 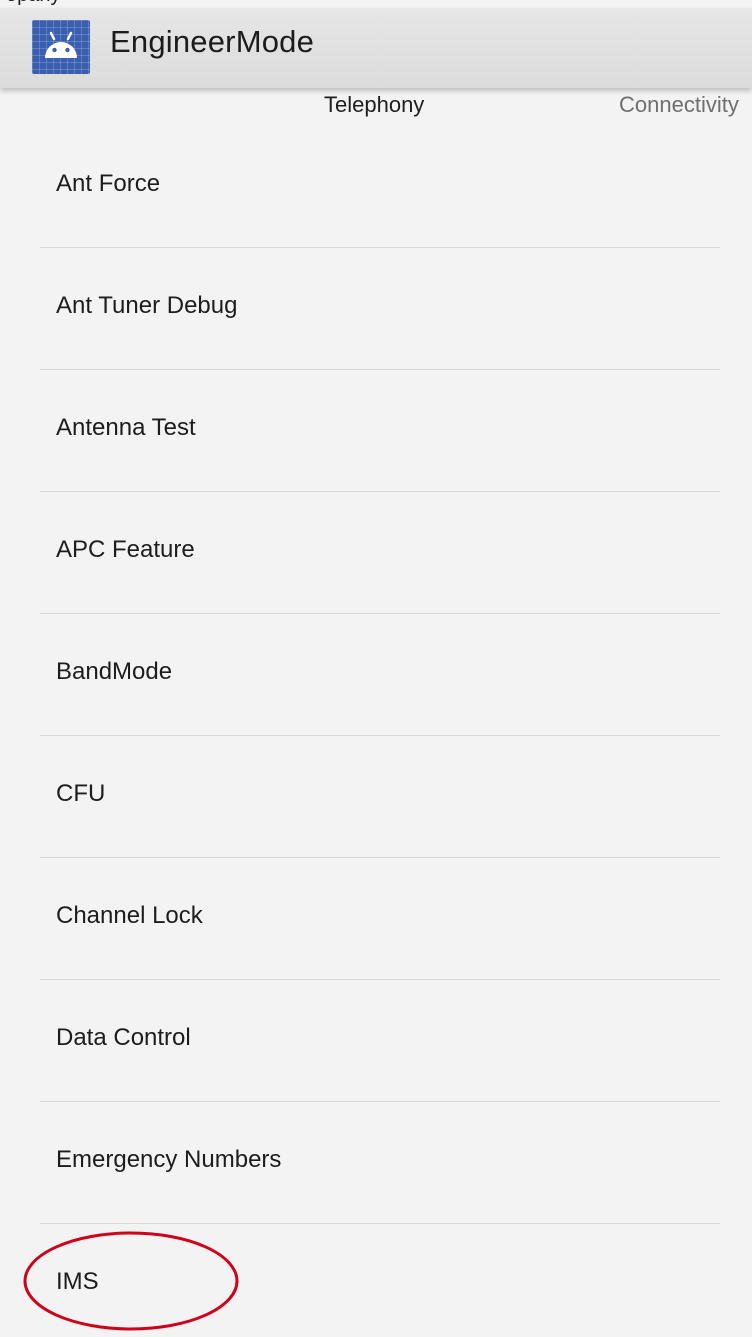 I want to click on menu-item-label: Ant Tuner Debug, so click(x=147, y=305).